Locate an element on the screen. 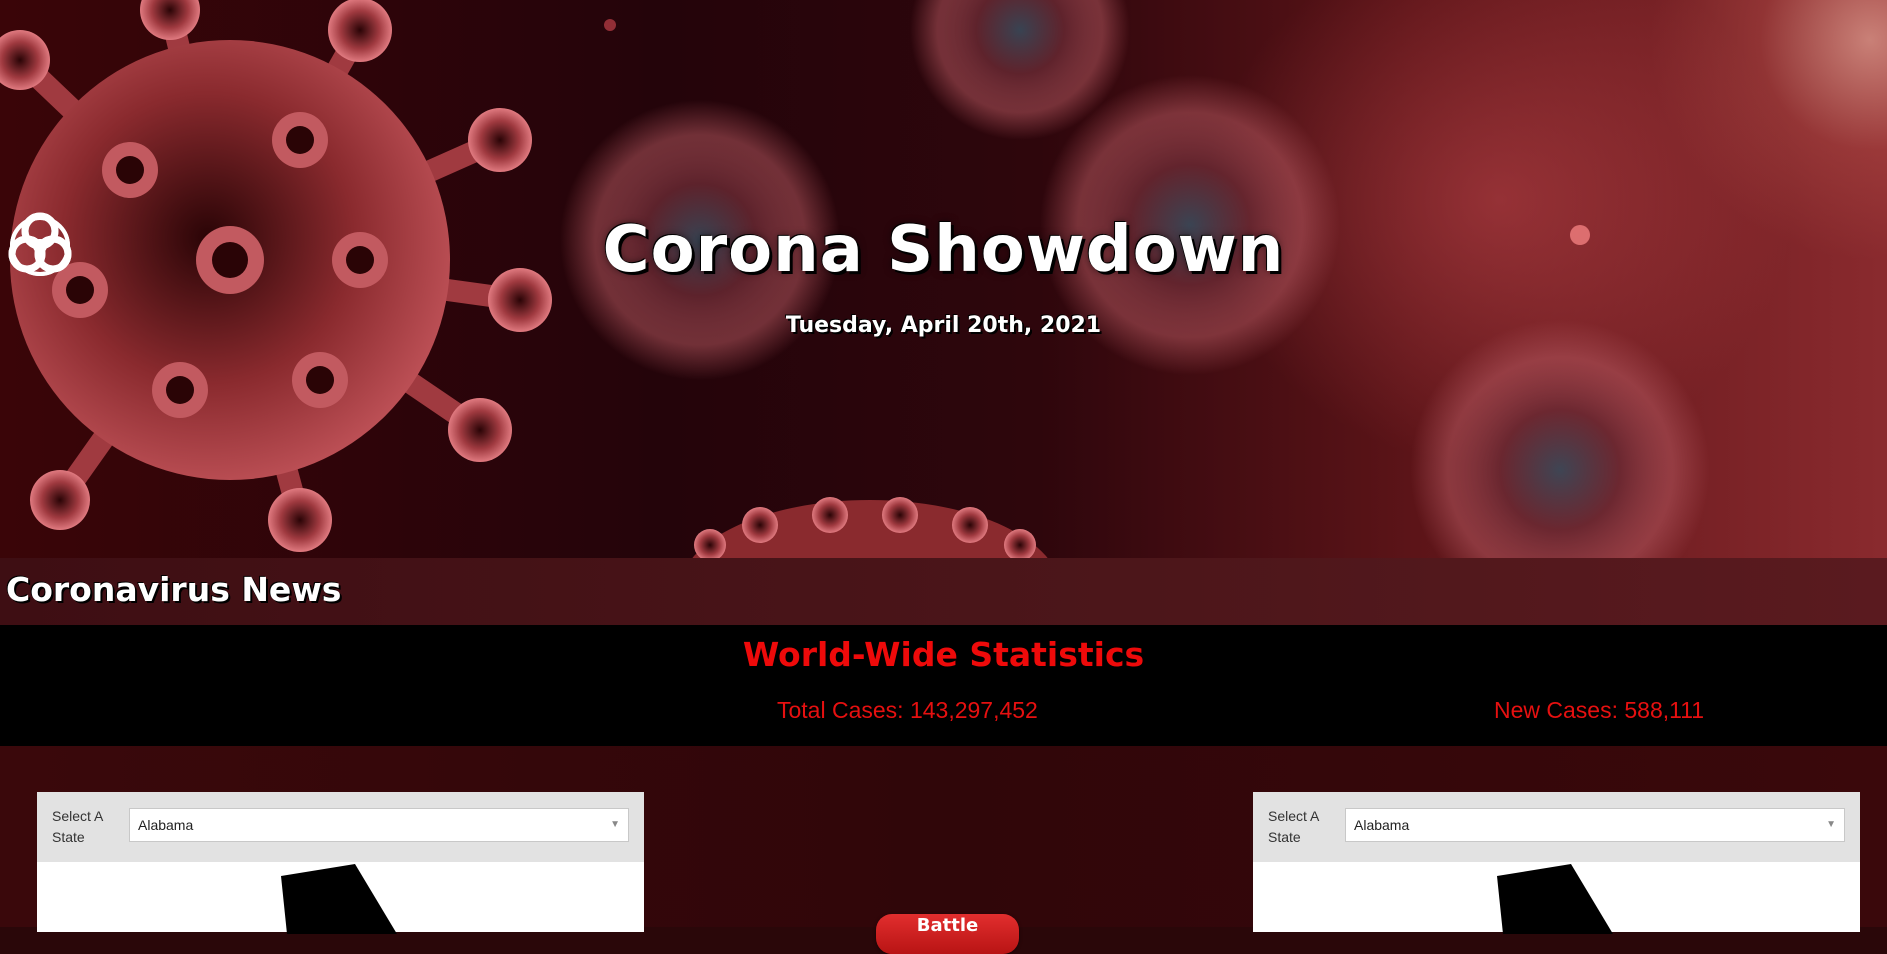  current-date: Tuesday, April 20th, 2021 is located at coordinates (943, 325).